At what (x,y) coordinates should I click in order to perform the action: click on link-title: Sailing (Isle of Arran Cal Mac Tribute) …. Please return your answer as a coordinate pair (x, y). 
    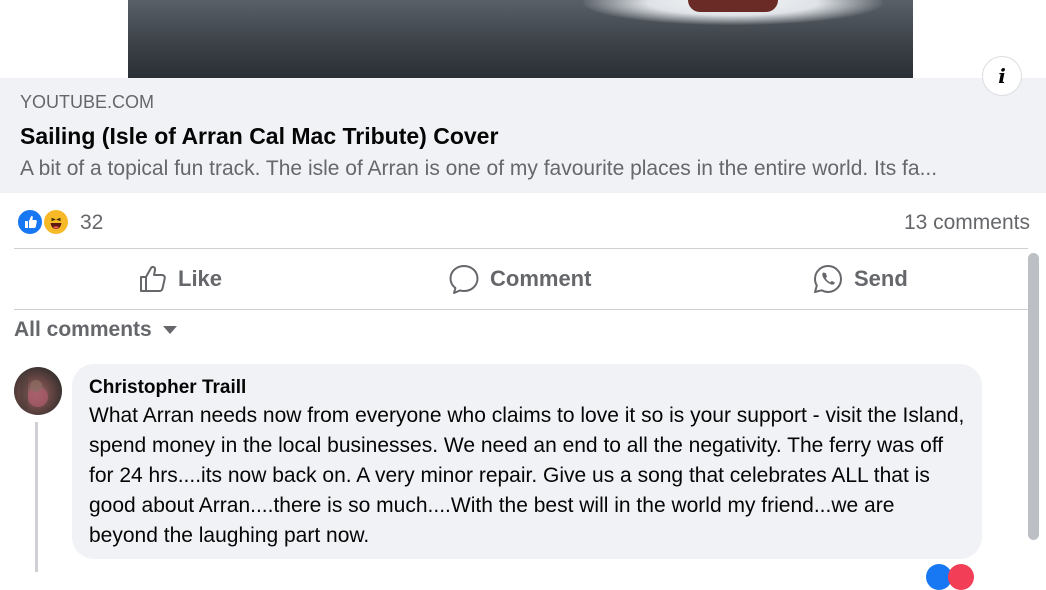
    Looking at the image, I should click on (259, 136).